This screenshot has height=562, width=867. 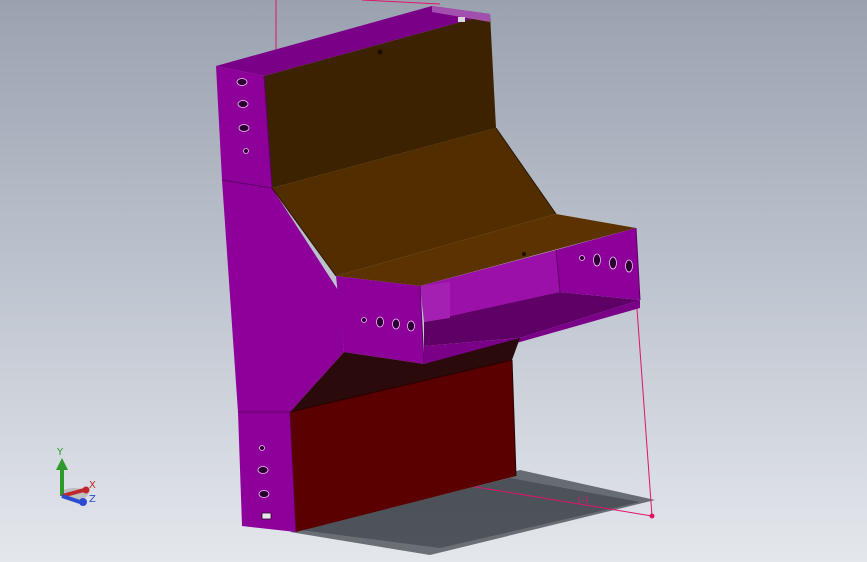 I want to click on shelf-post, so click(x=435, y=302).